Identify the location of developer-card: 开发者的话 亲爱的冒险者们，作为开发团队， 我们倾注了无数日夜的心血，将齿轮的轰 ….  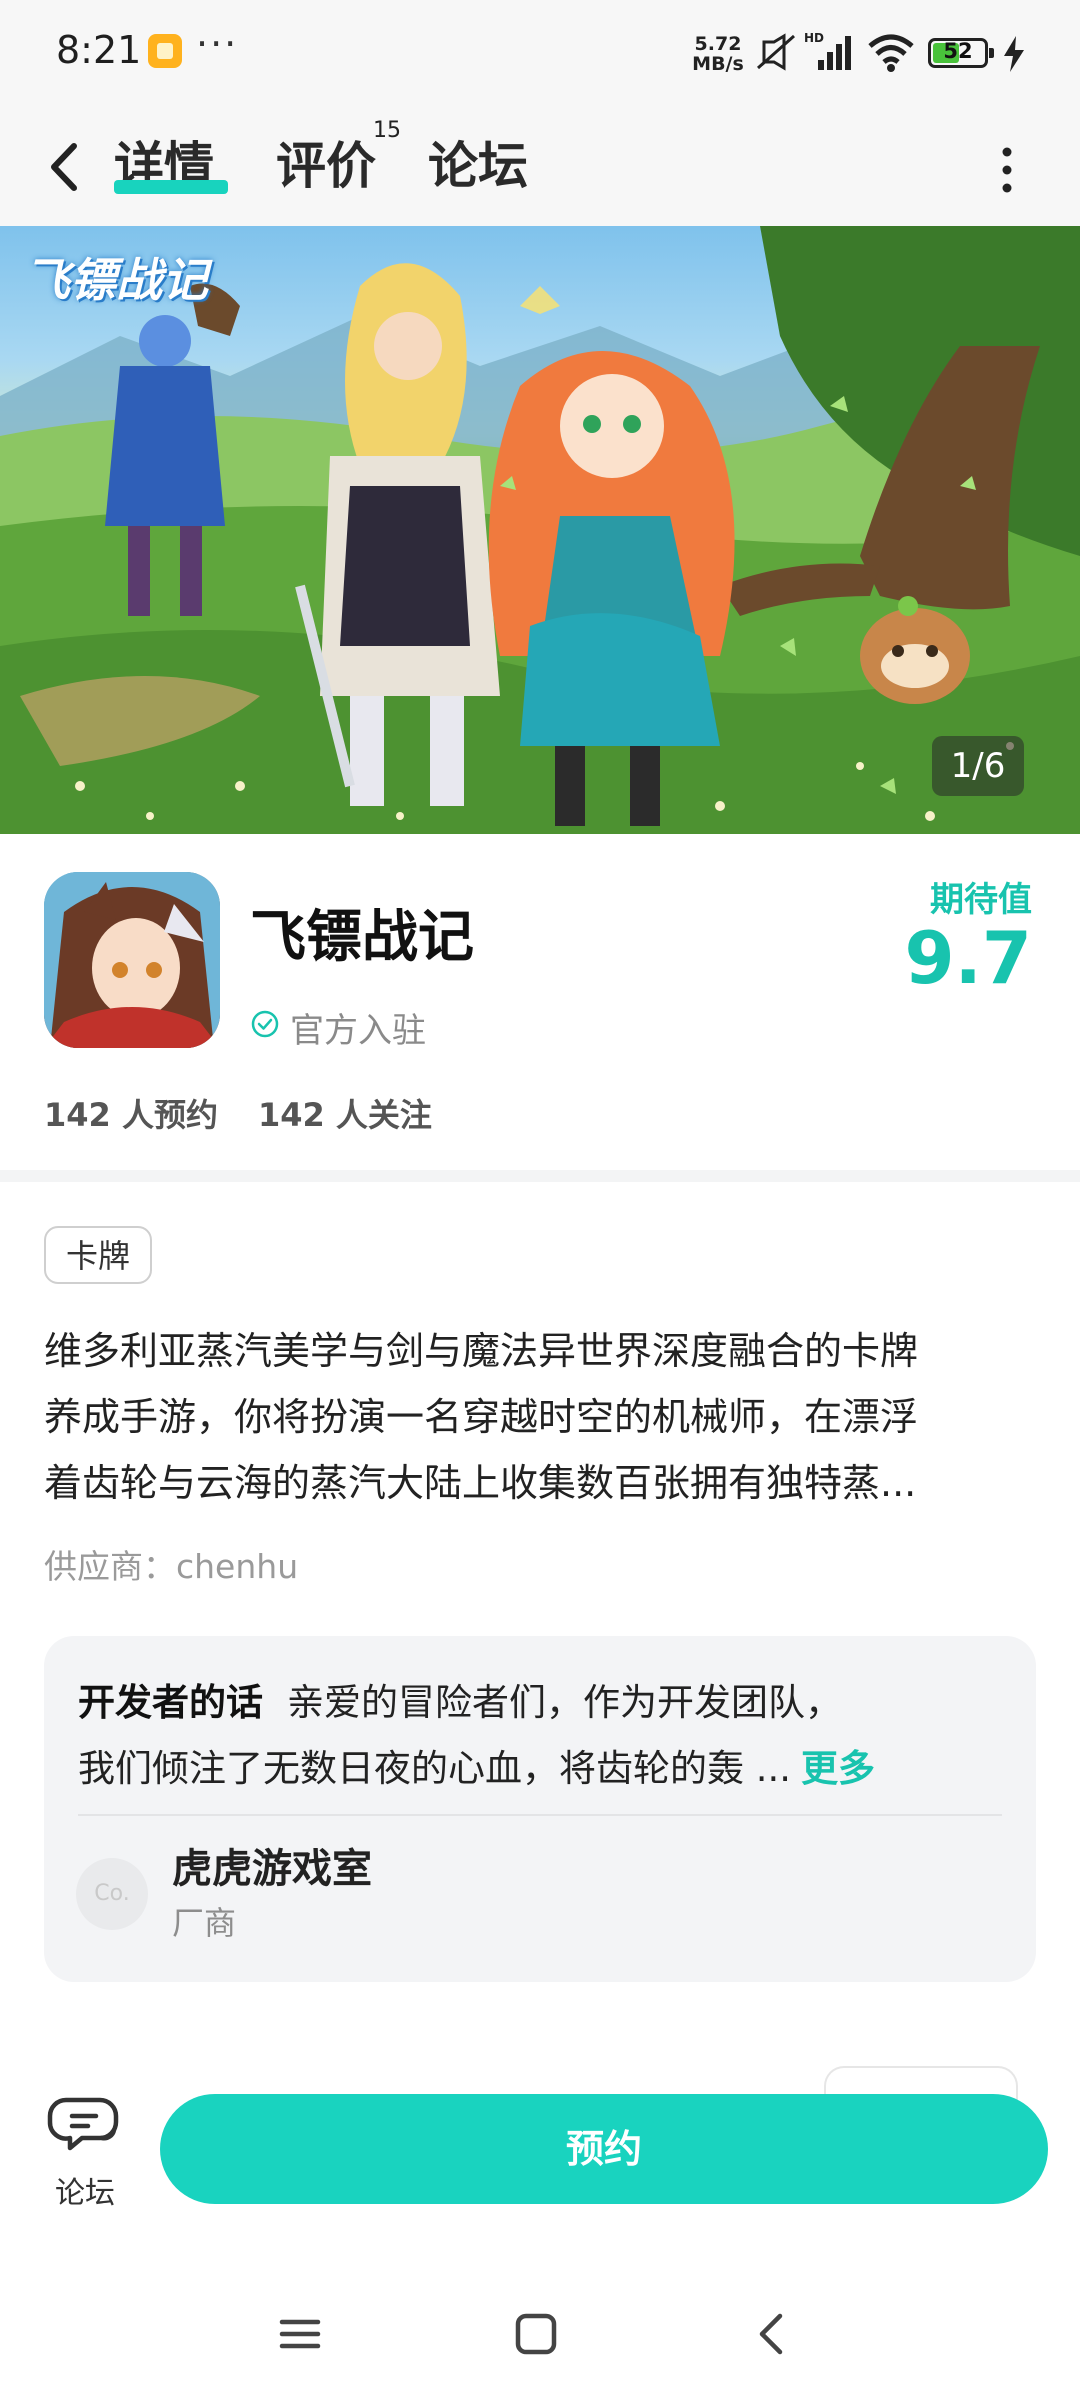
(540, 1809).